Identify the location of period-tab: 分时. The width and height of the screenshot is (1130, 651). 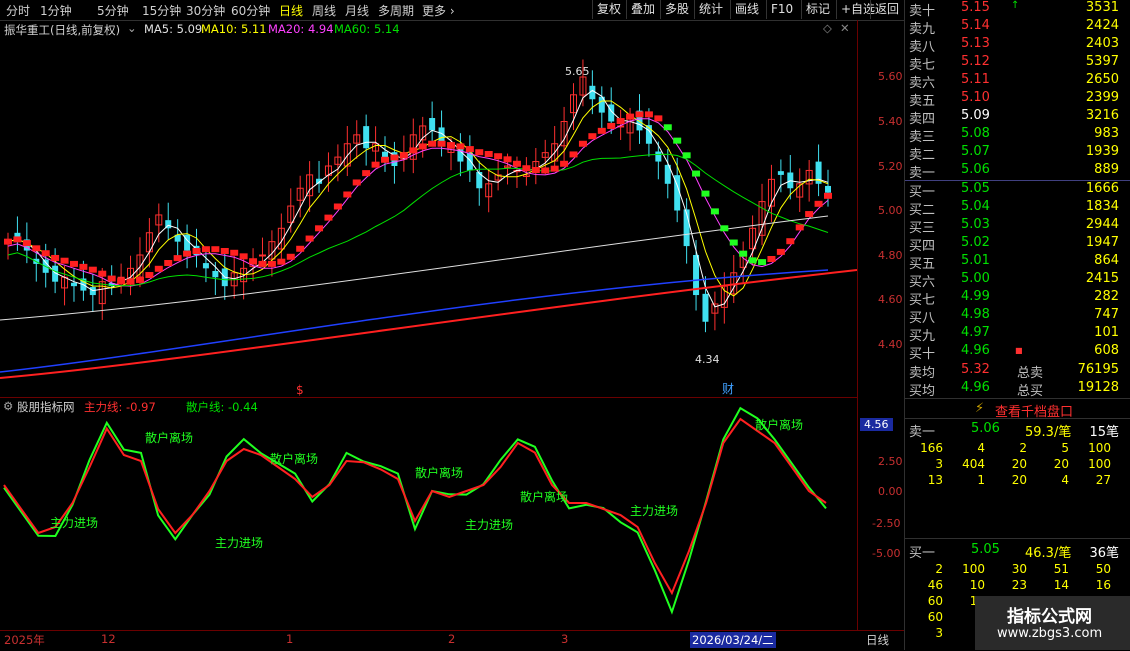
(18, 10).